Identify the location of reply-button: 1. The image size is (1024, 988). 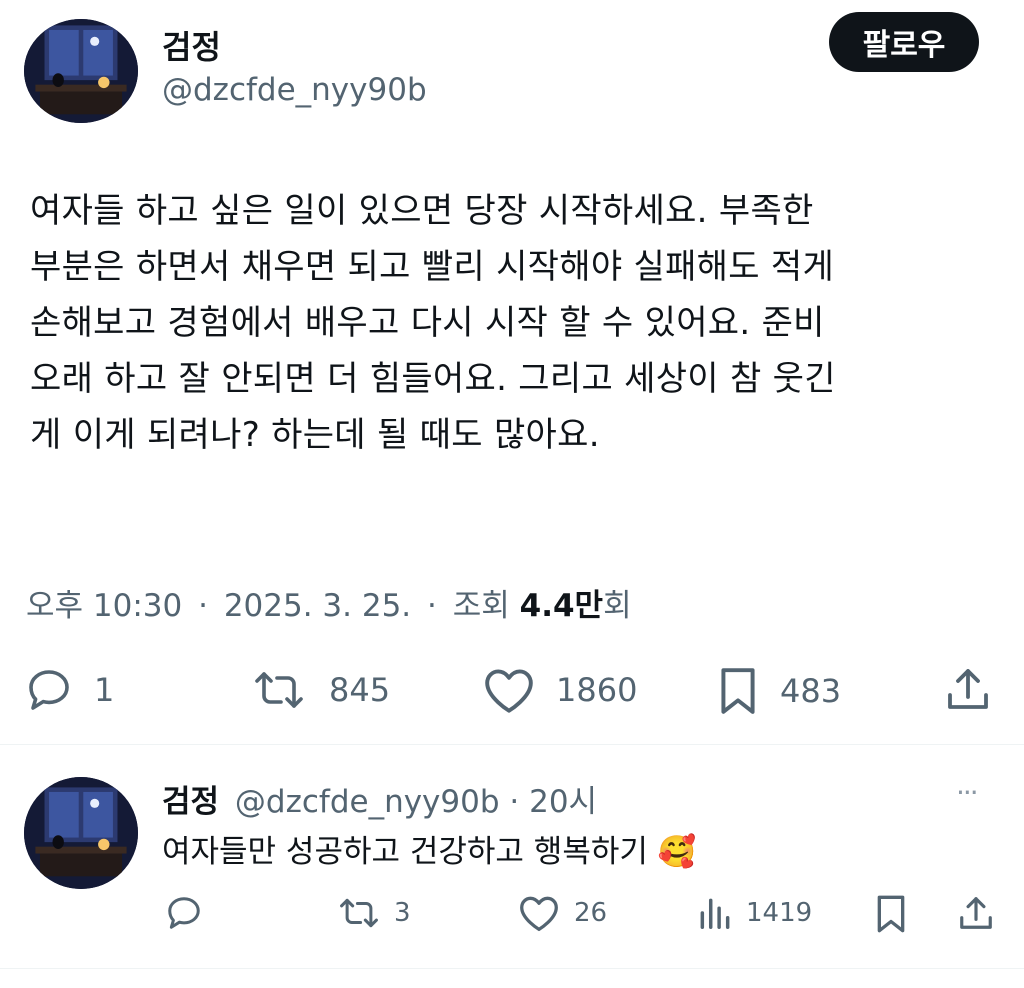
(69, 690).